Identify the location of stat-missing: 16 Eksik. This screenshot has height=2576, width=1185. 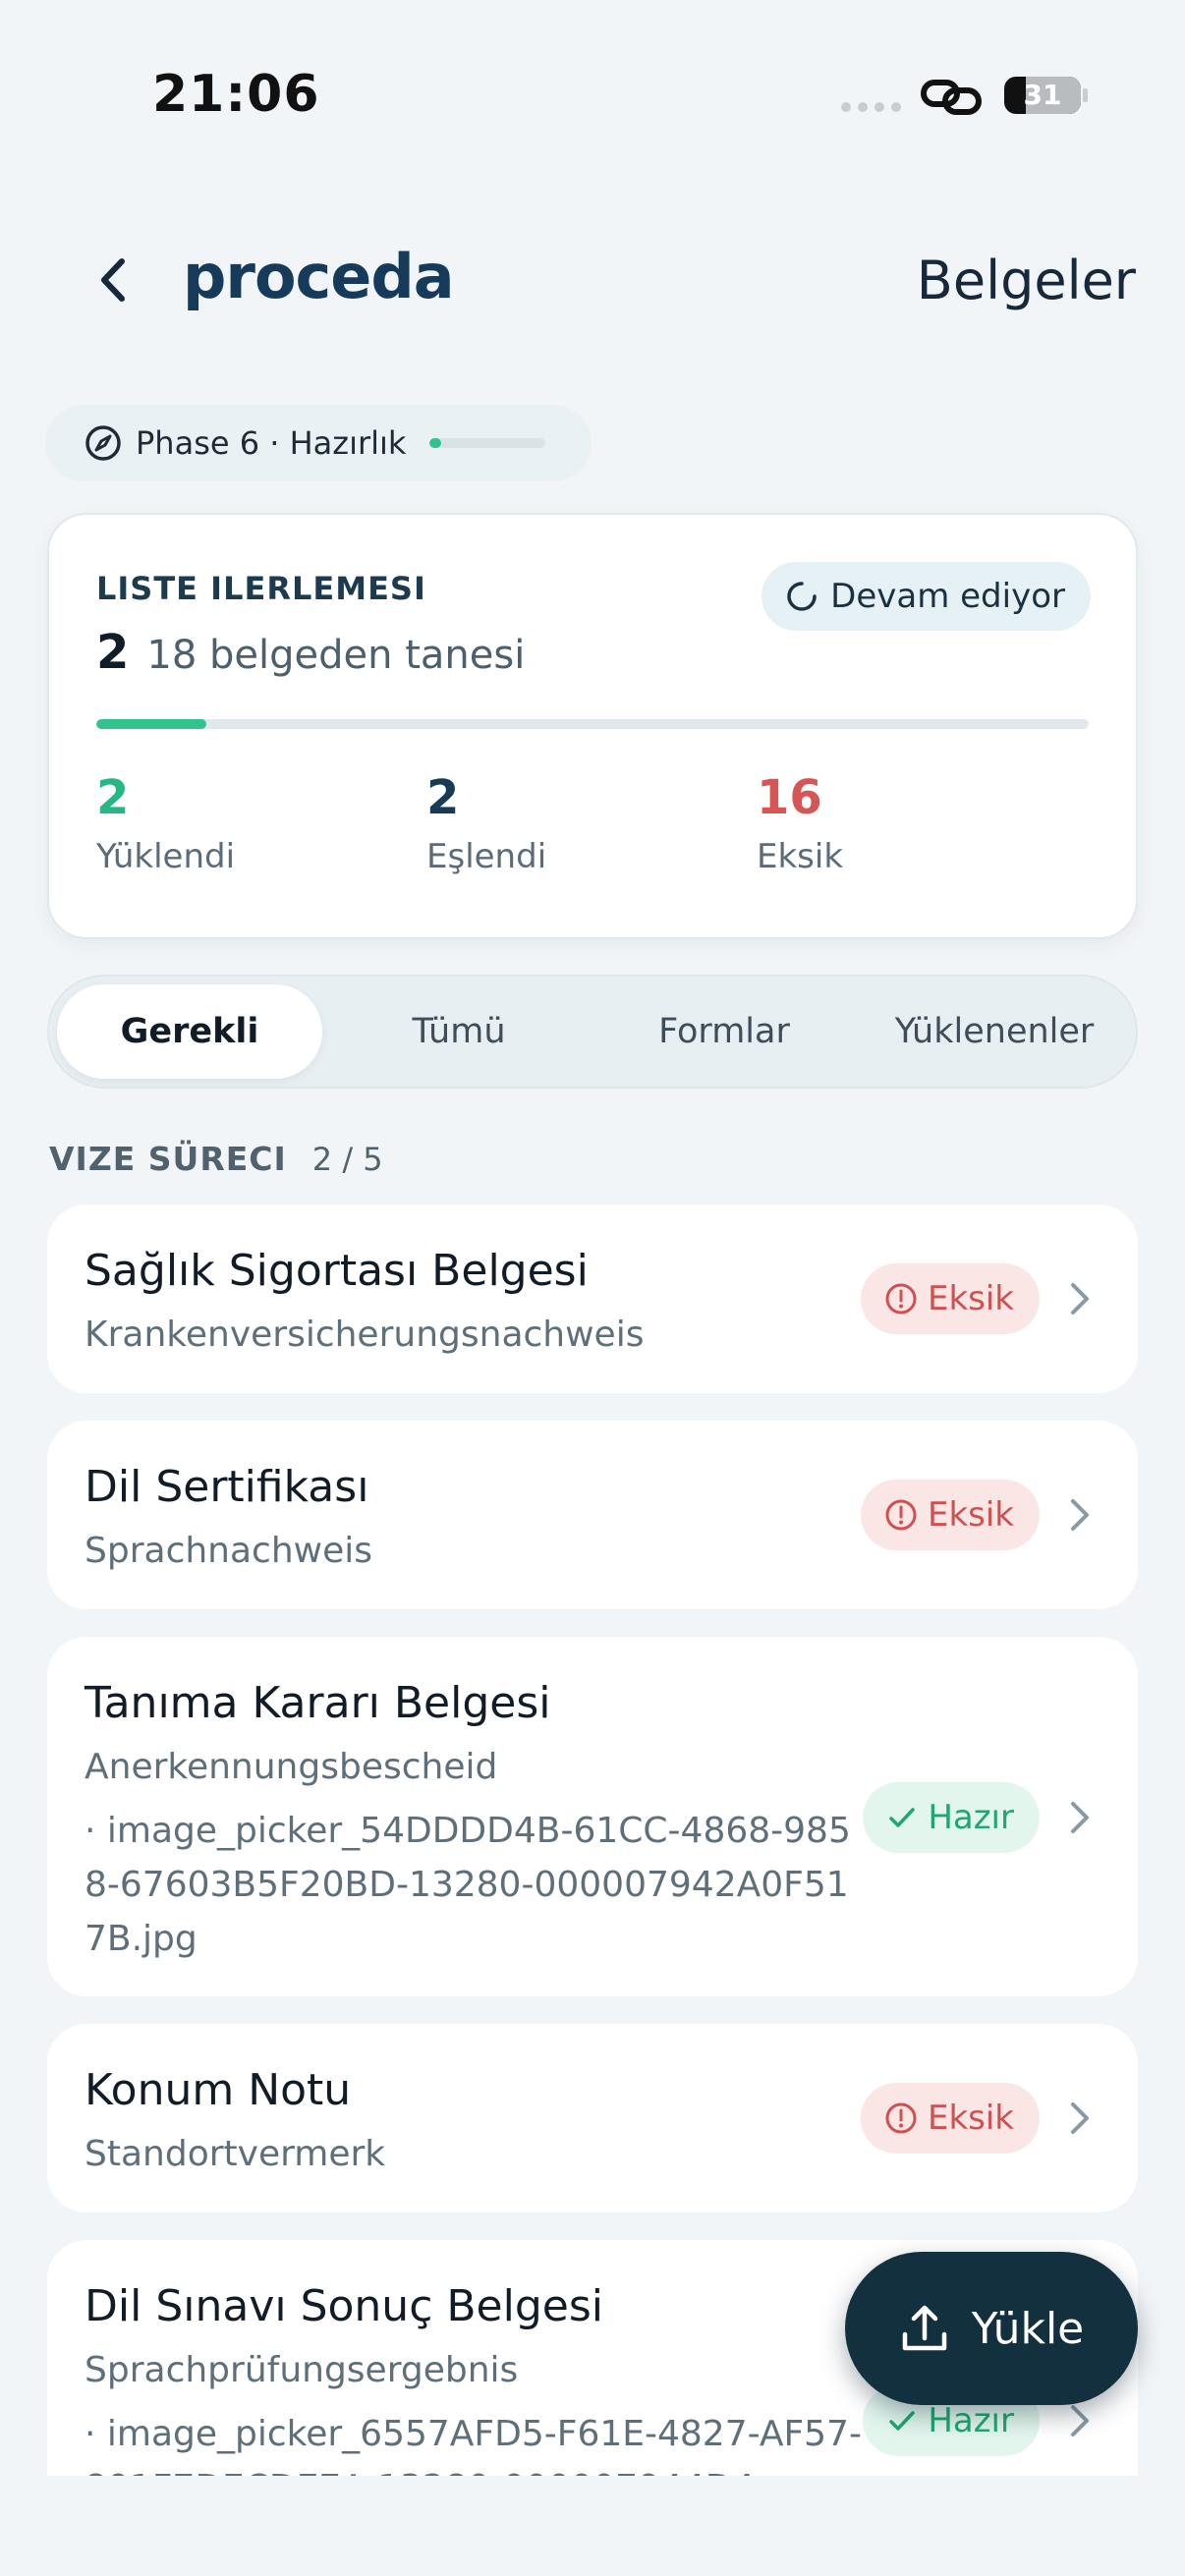
(800, 823).